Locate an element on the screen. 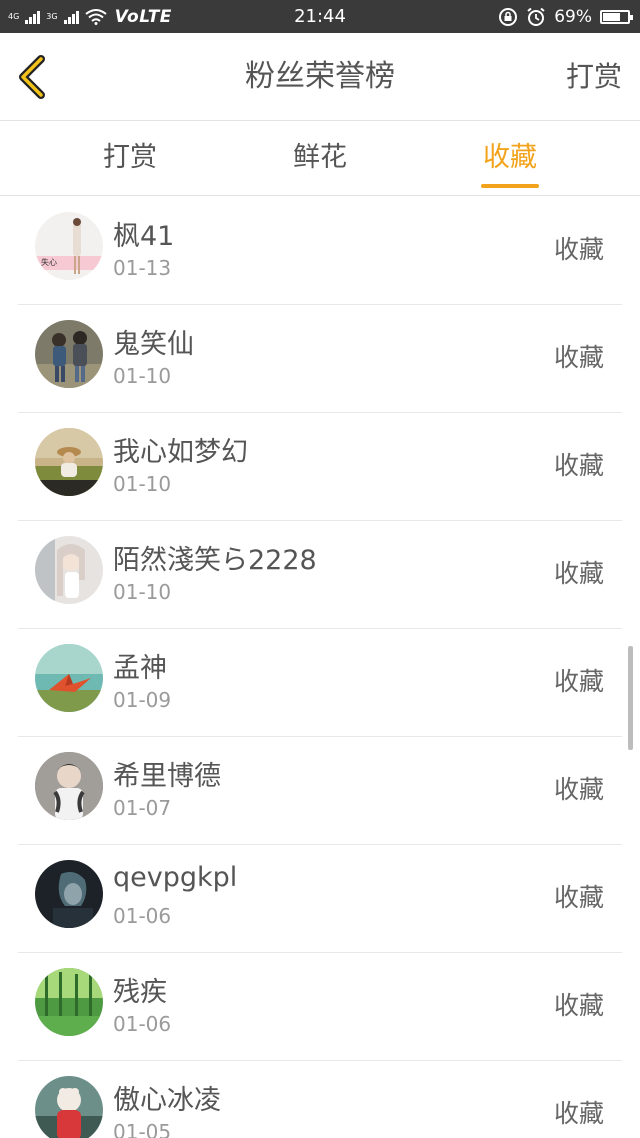 This screenshot has width=640, height=1138. fan-name: 残疾 is located at coordinates (140, 992).